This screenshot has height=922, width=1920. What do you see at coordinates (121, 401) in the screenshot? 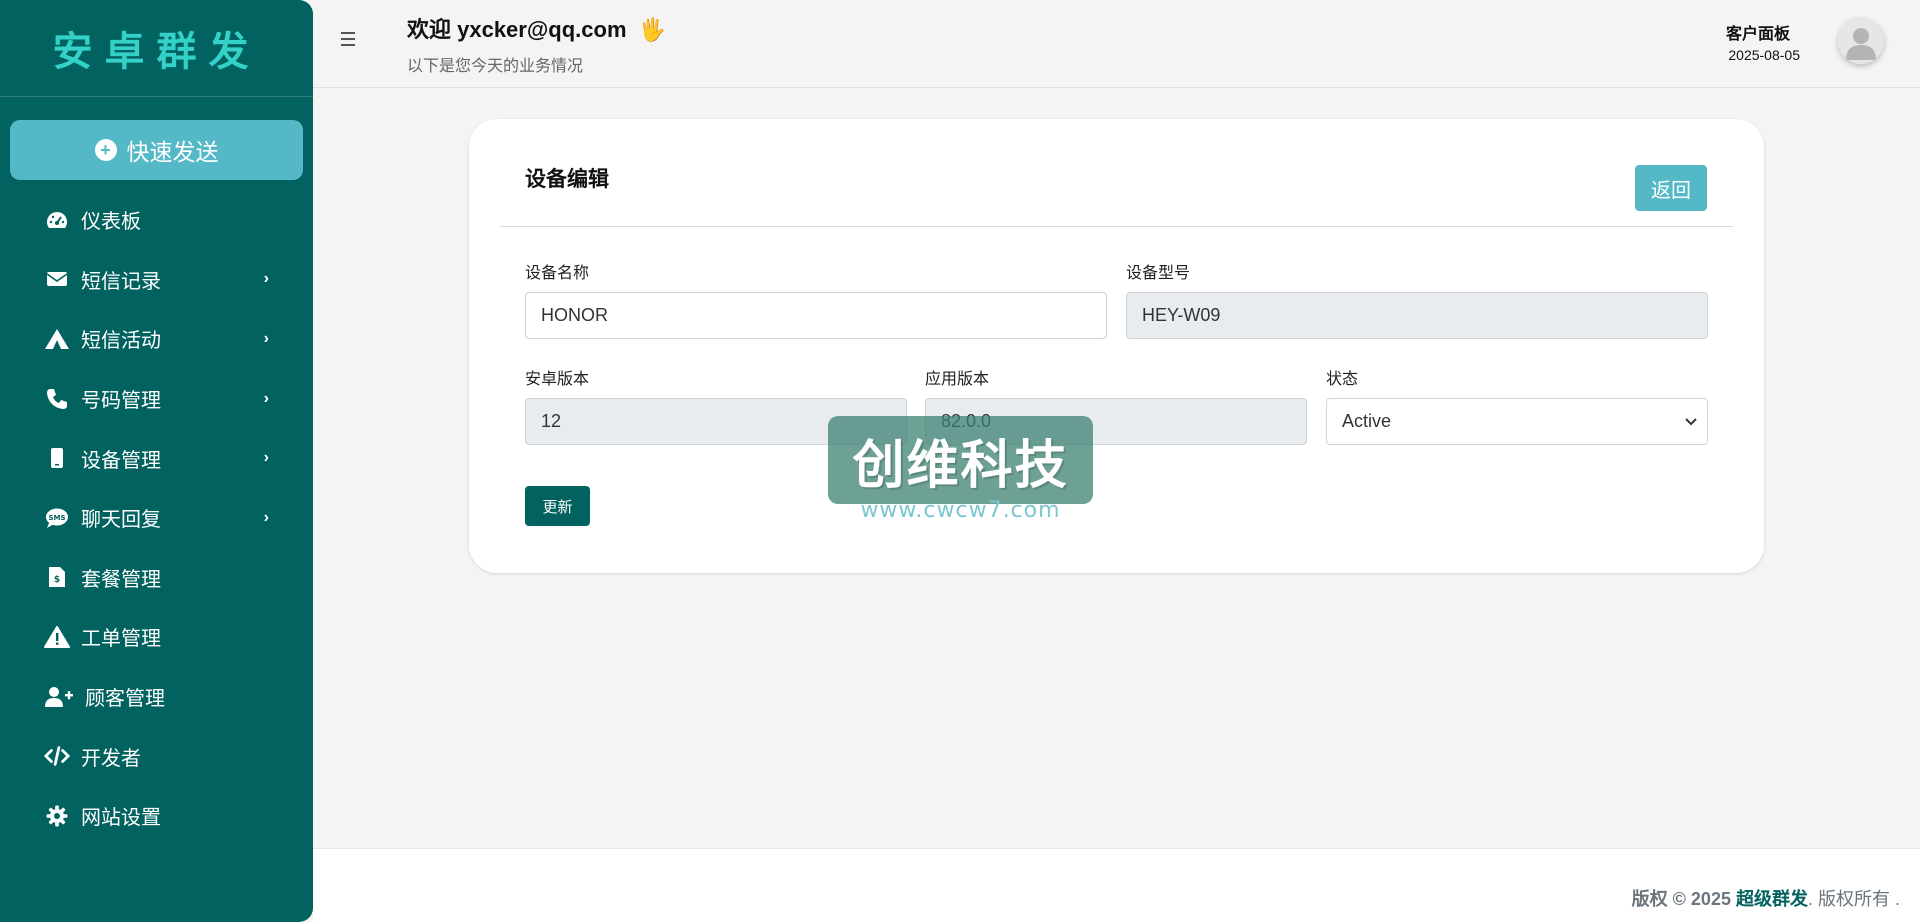
I see `sidebar-item-label: 号码管理` at bounding box center [121, 401].